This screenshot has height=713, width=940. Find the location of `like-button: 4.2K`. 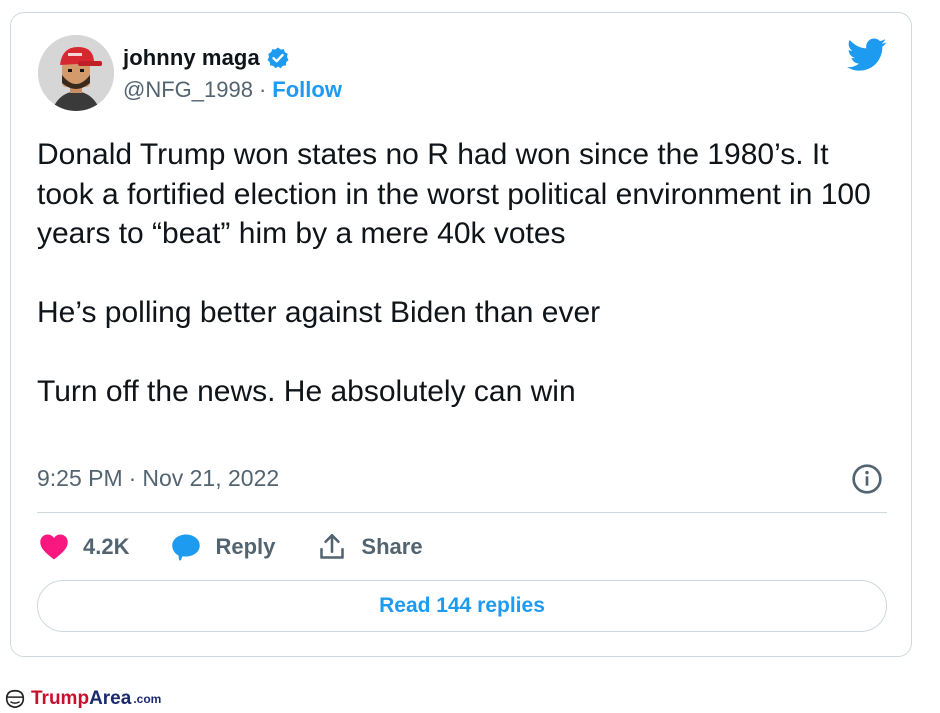

like-button: 4.2K is located at coordinates (84, 547).